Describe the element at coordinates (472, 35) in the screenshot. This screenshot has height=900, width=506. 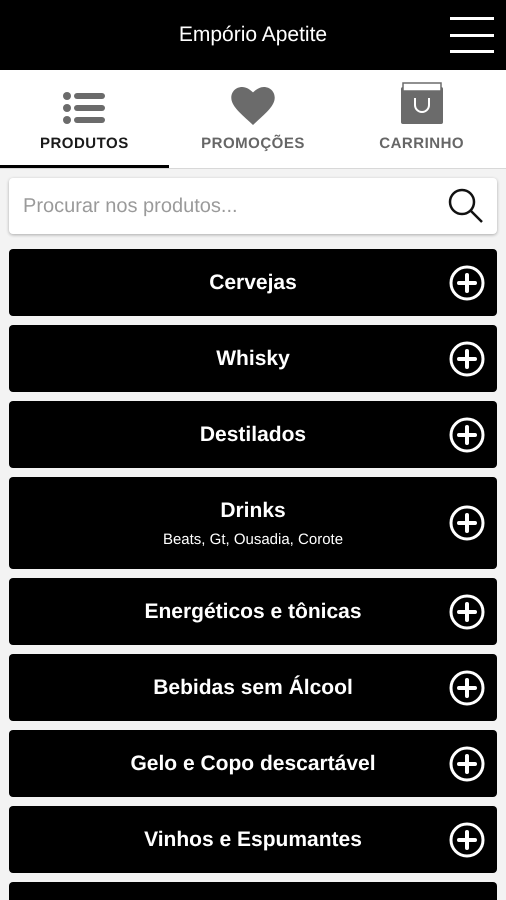
I see `menu-icon` at that location.